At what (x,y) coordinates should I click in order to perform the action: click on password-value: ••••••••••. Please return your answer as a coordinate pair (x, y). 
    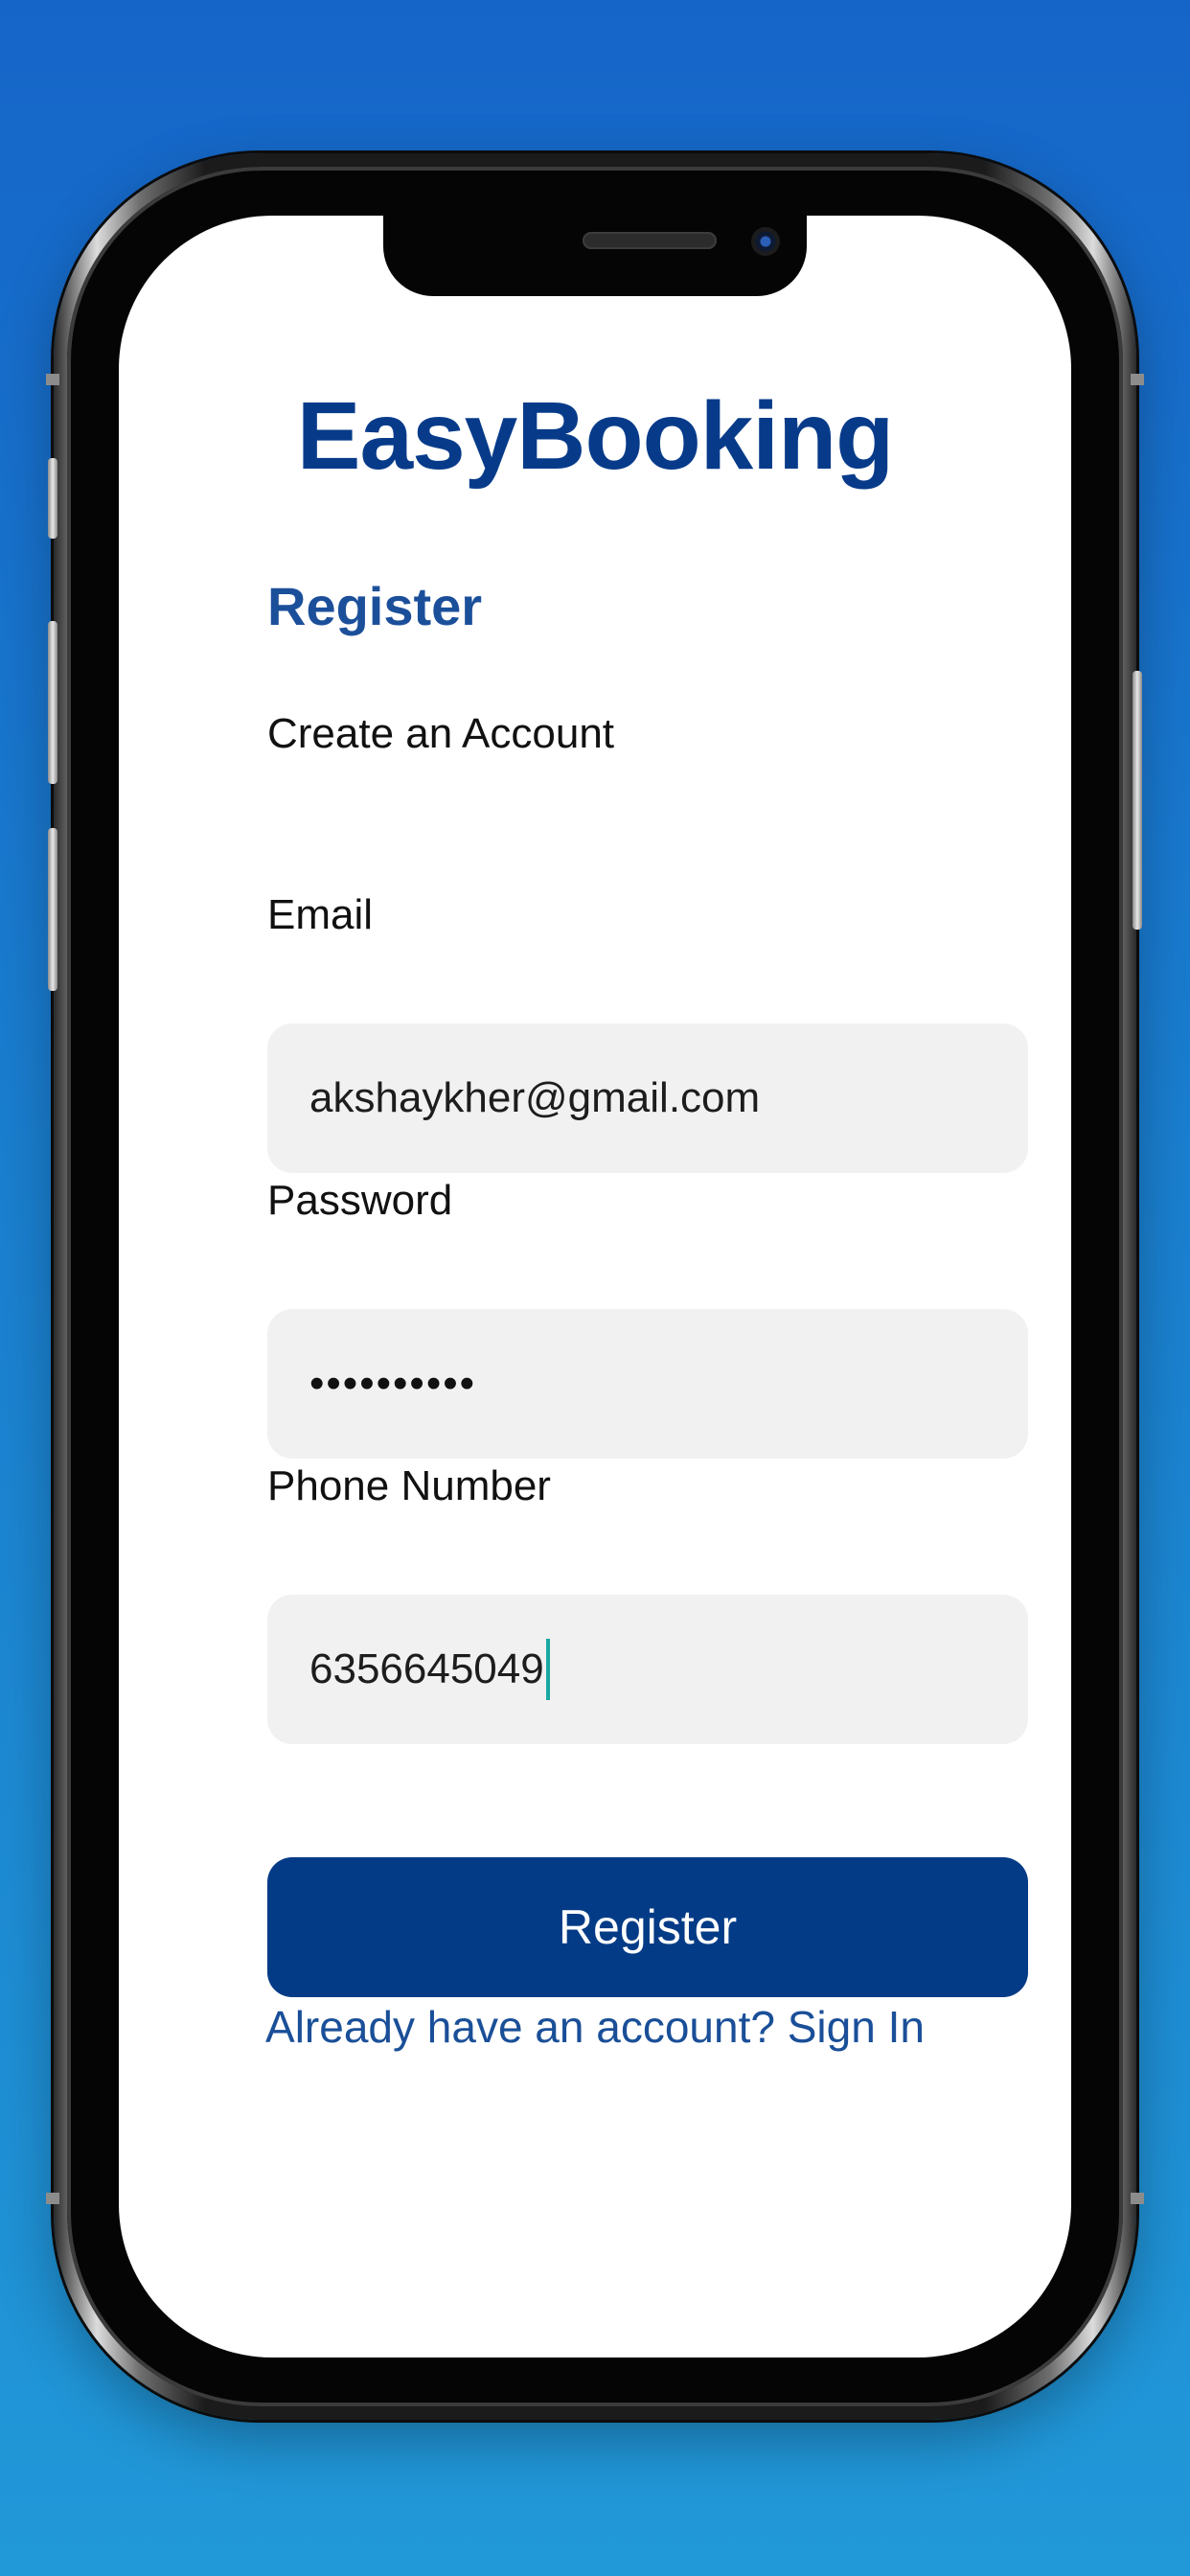
    Looking at the image, I should click on (393, 1383).